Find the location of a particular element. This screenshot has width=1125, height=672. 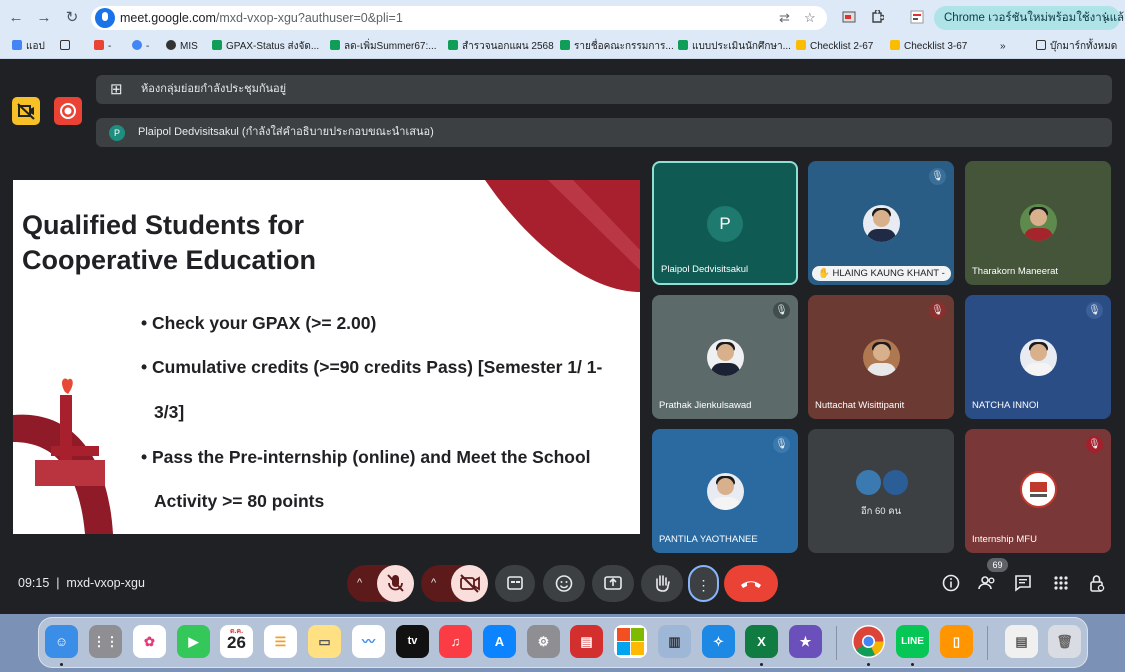

bookmark-survey: สำรวจนอกแผน 2568 is located at coordinates (501, 47).